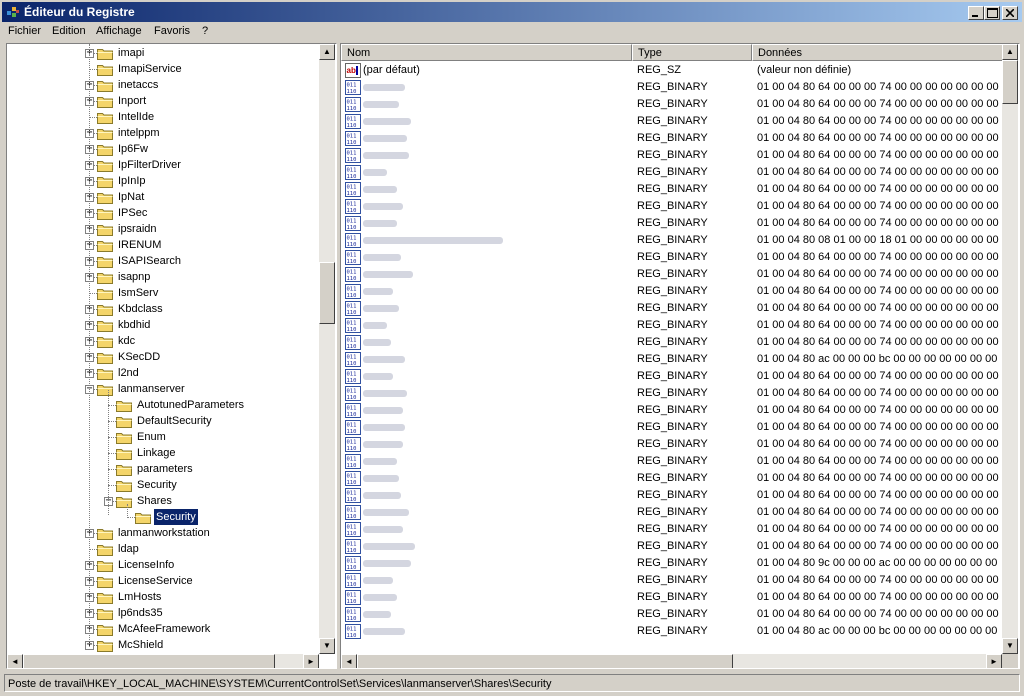  I want to click on tree-node: AutotunedParameters, so click(162, 405).